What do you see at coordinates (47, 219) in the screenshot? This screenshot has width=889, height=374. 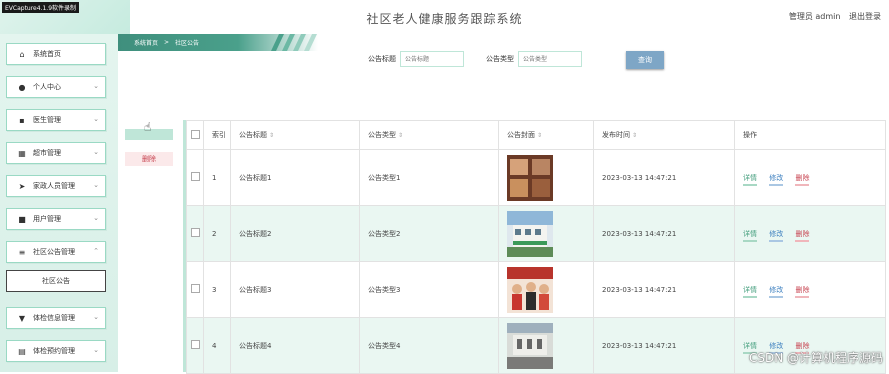 I see `sidebar-item-label: 用户管理` at bounding box center [47, 219].